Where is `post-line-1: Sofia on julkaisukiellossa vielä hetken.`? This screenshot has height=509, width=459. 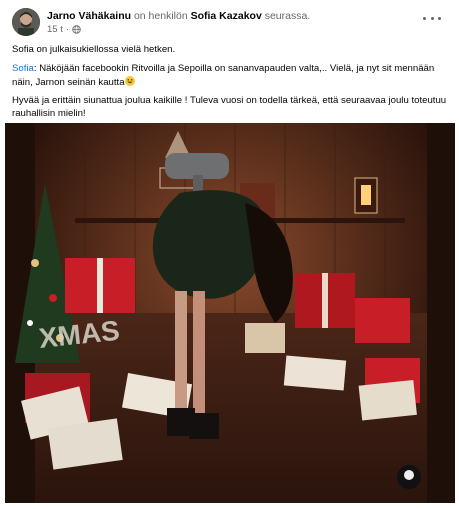
post-line-1: Sofia on julkaisukiellossa vielä hetken. is located at coordinates (94, 49).